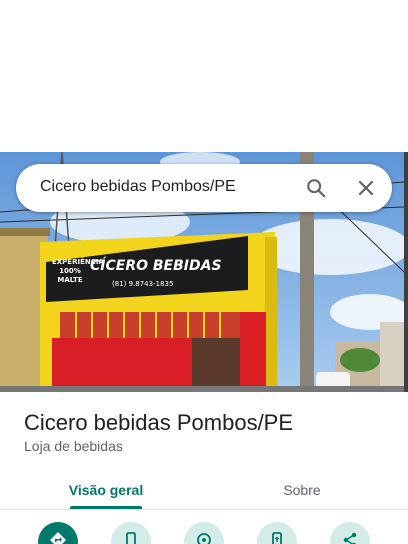 This screenshot has width=408, height=544. I want to click on tab-about: Sobre, so click(302, 490).